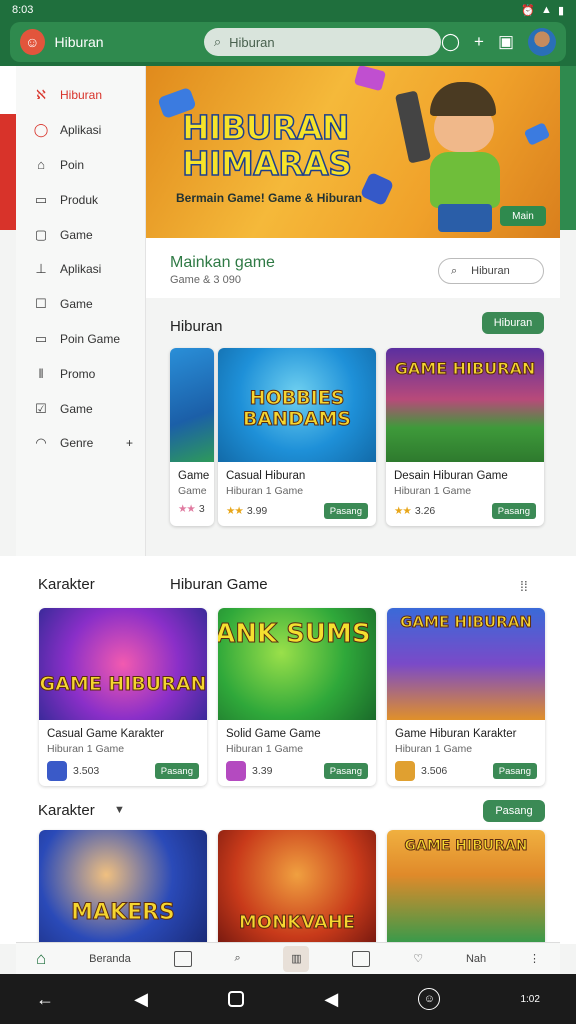  I want to click on drawer-item-aplikasi-2: ⊥ Aplikasi, so click(80, 269).